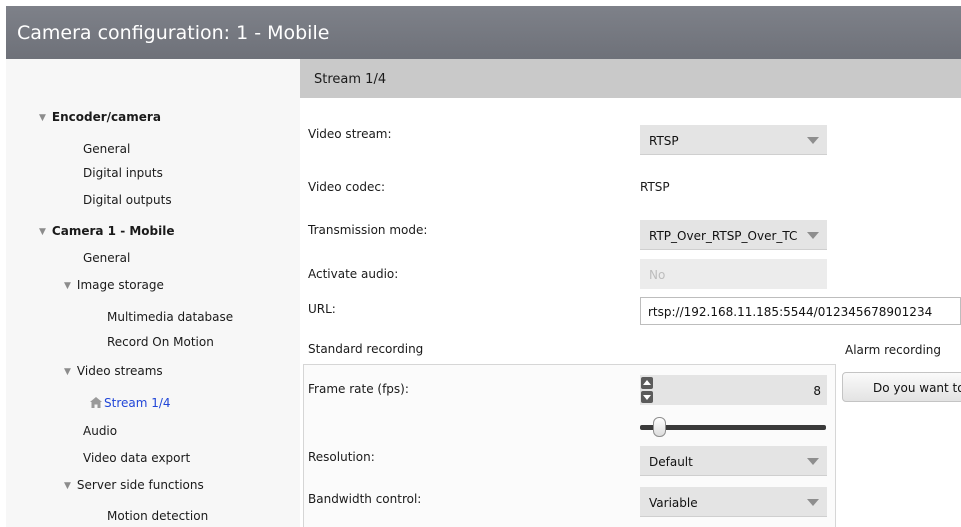 Image resolution: width=961 pixels, height=527 pixels. What do you see at coordinates (366, 349) in the screenshot?
I see `standard-recording-title: Standard recording` at bounding box center [366, 349].